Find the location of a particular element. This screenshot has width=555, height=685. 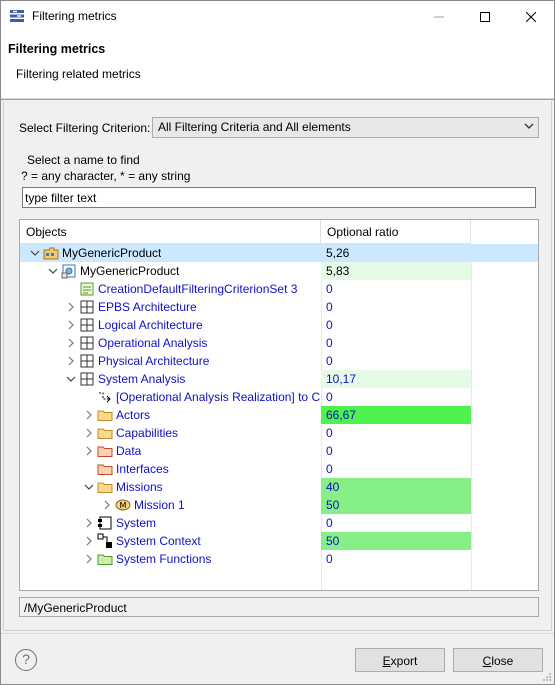

dialog-title: Filtering metrics is located at coordinates (57, 49).